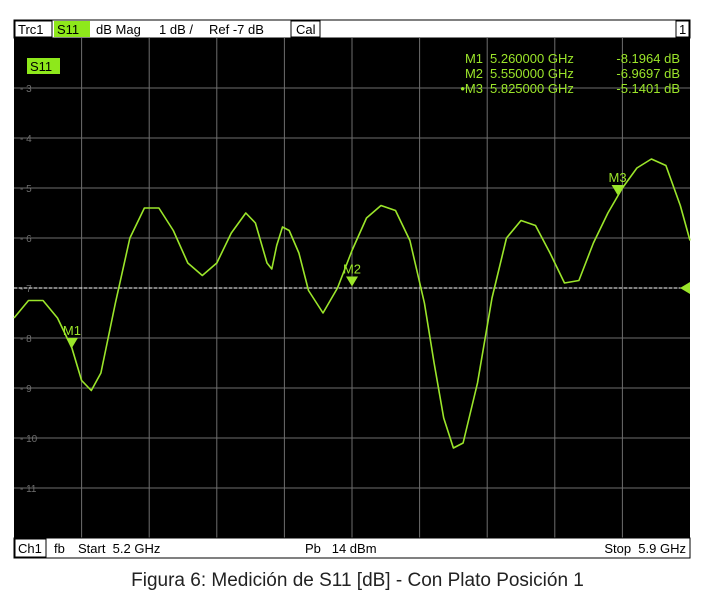 This screenshot has height=613, width=715. Describe the element at coordinates (176, 29) in the screenshot. I see `scale-label: 1 dB /` at that location.